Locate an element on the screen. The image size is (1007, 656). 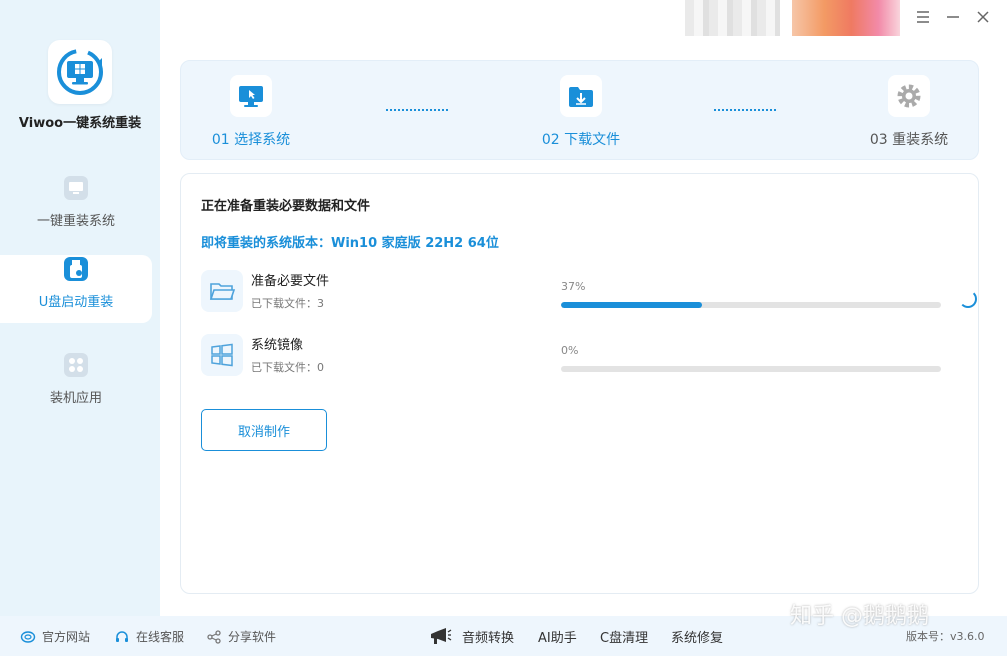
usb-drive-icon is located at coordinates (76, 269).